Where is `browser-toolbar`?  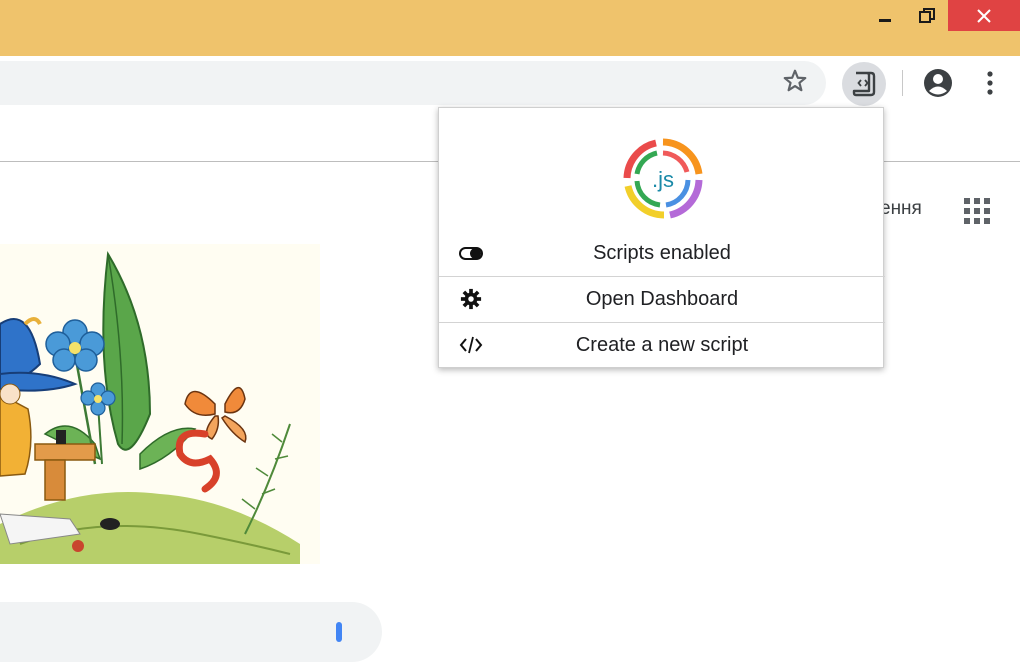 browser-toolbar is located at coordinates (510, 83).